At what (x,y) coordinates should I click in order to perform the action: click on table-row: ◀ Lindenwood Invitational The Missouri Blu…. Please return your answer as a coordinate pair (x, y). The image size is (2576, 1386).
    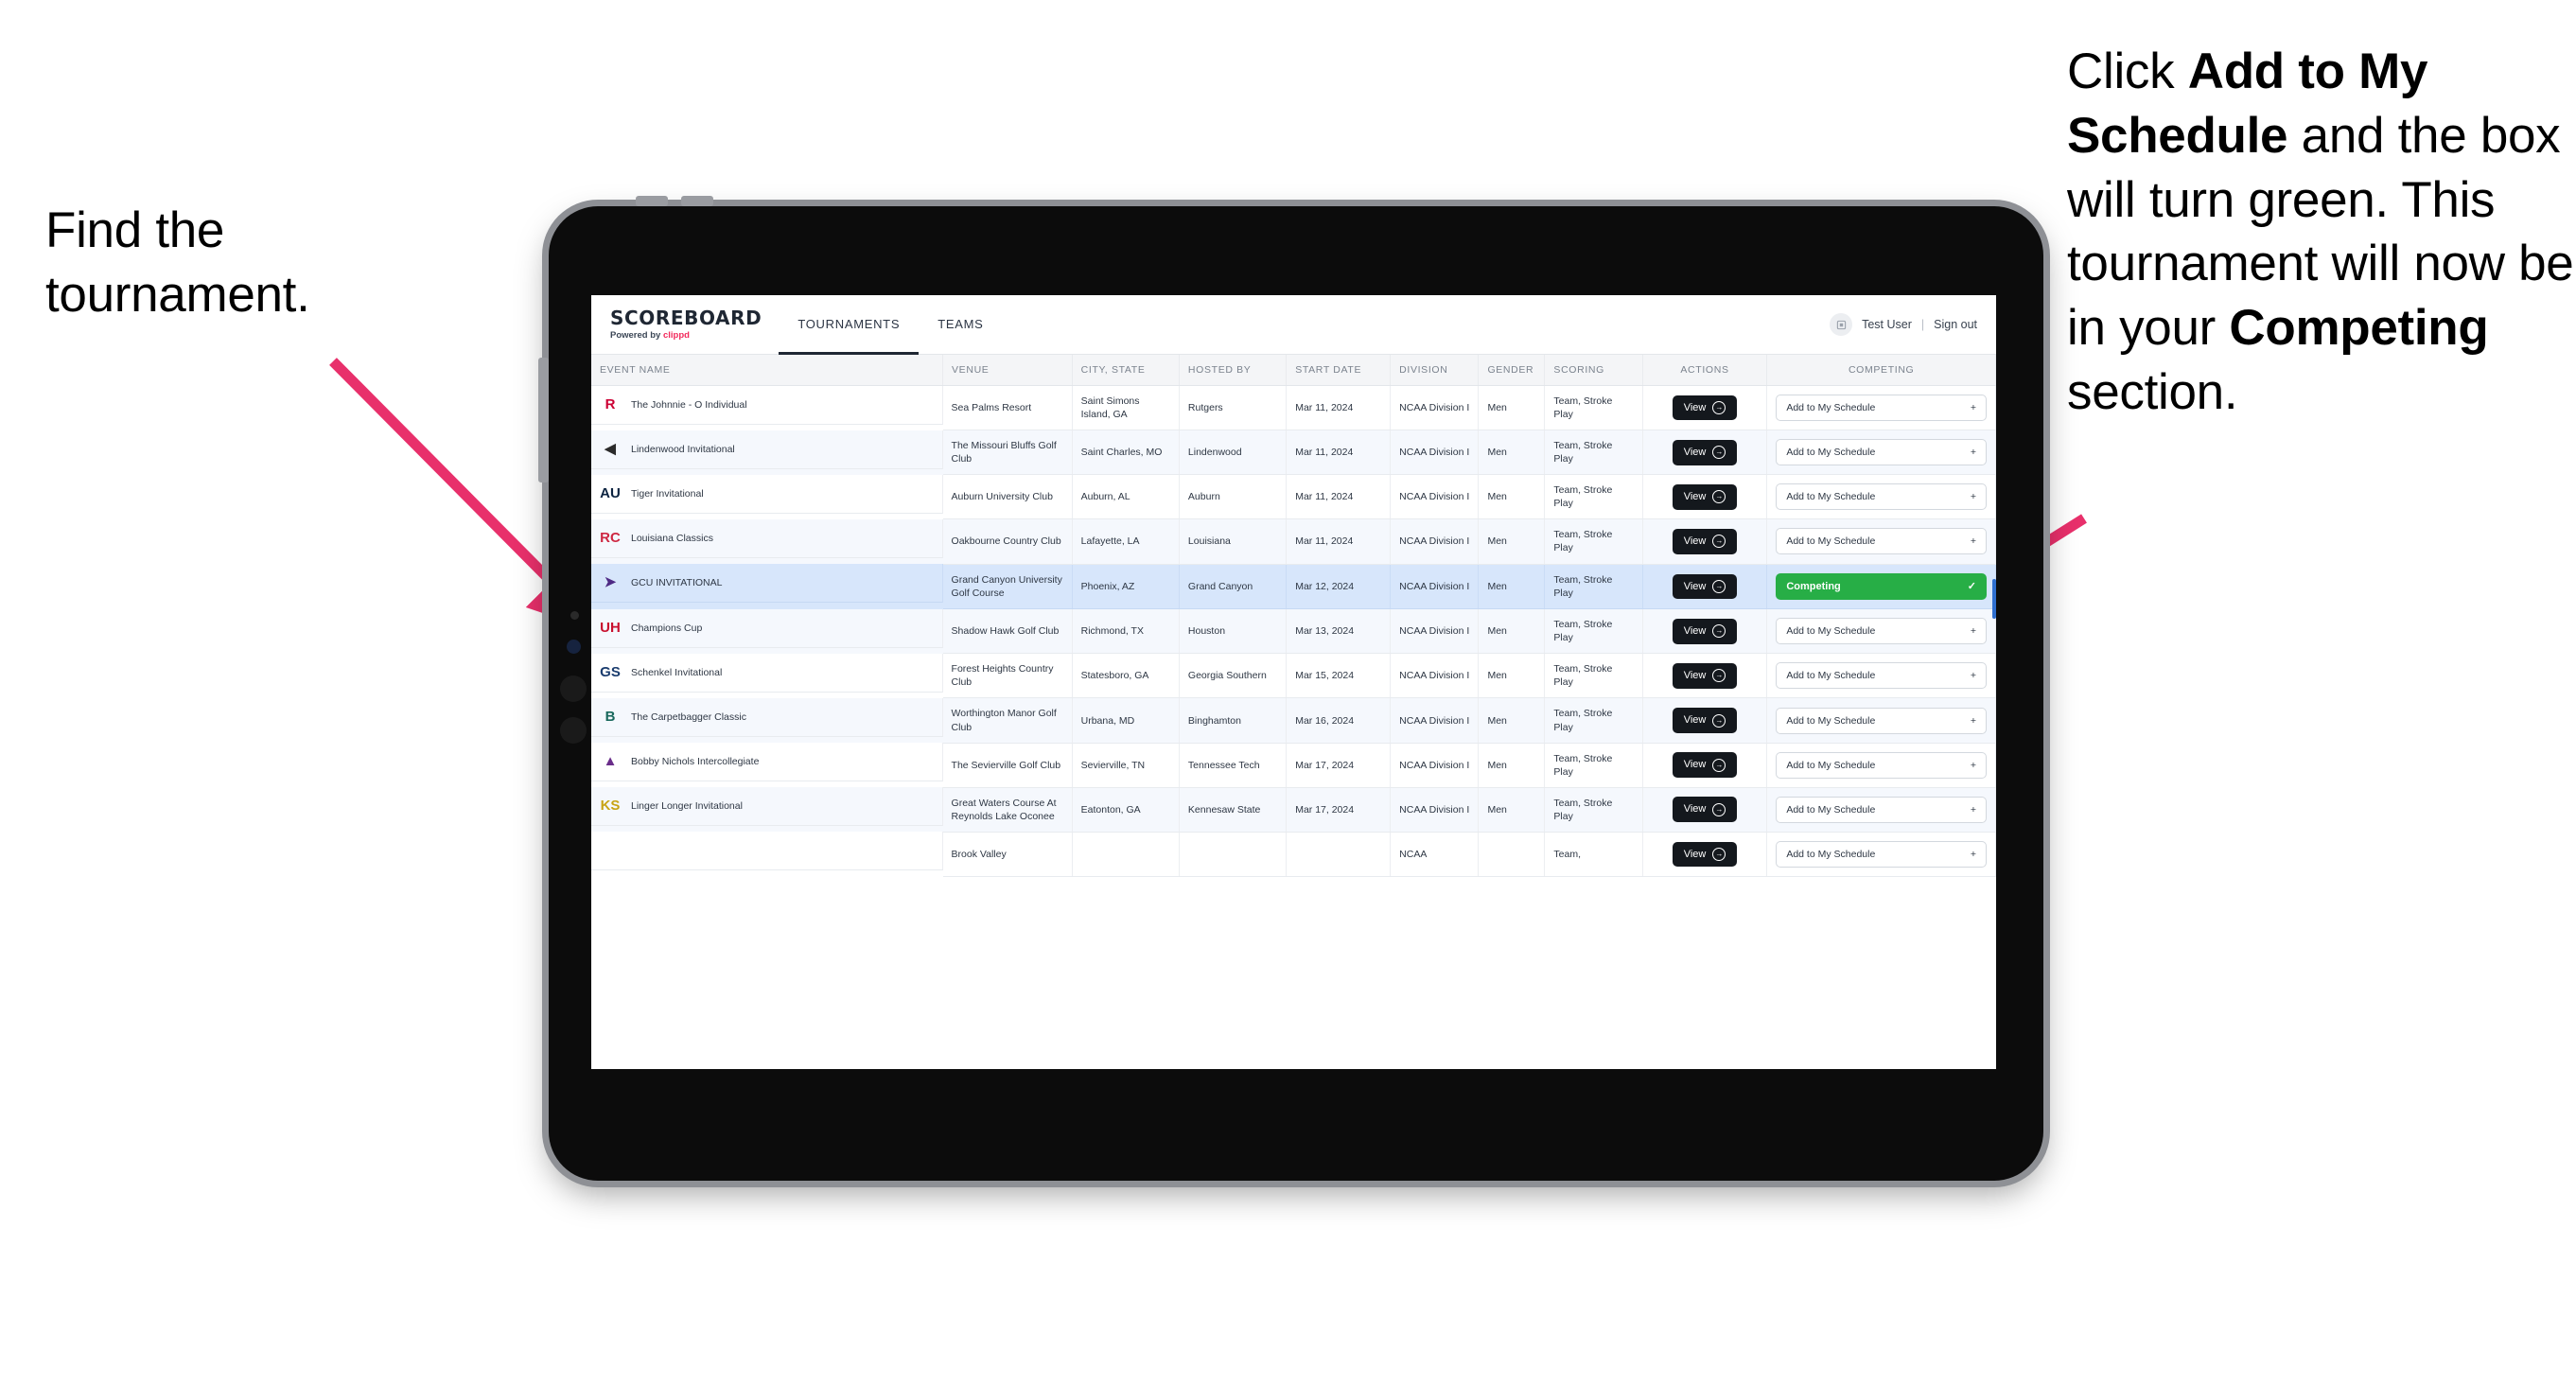
    Looking at the image, I should click on (1293, 453).